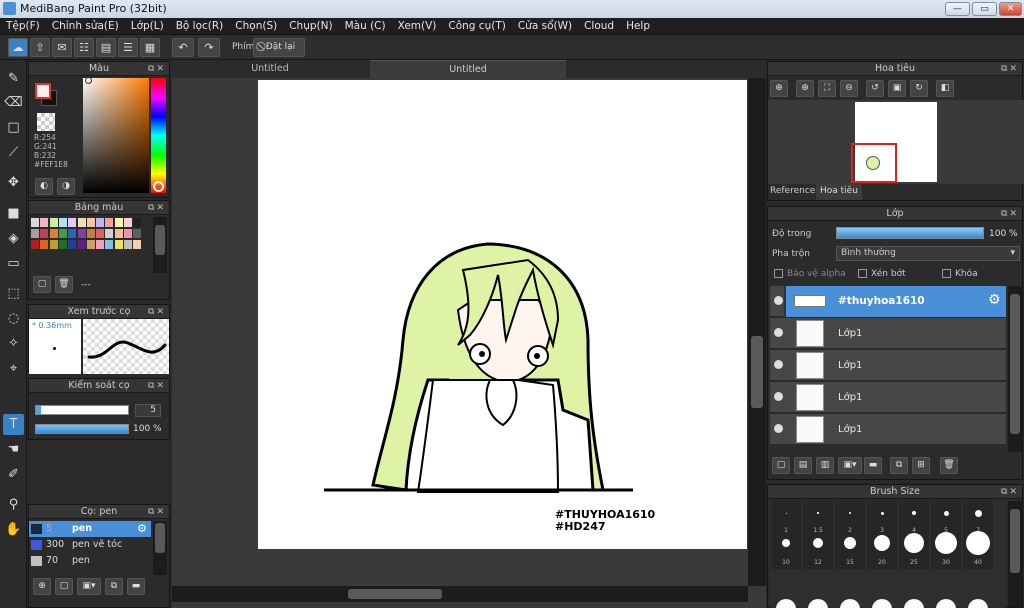 The height and width of the screenshot is (608, 1024). Describe the element at coordinates (13, 424) in the screenshot. I see `text-icon: T` at that location.